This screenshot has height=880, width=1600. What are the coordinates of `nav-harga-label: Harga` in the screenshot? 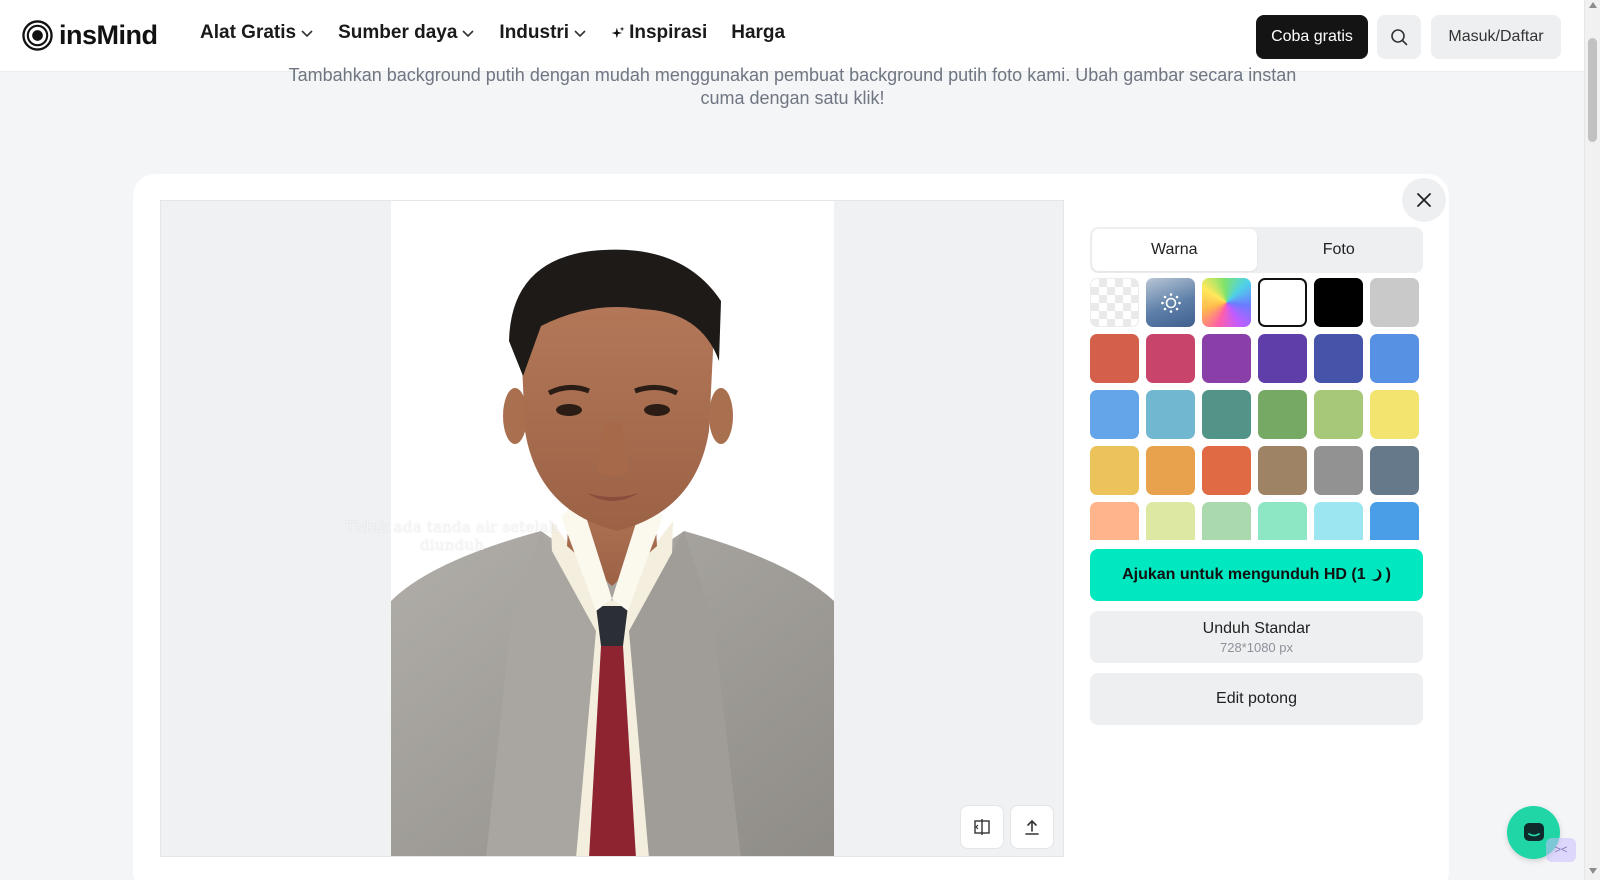 It's located at (758, 32).